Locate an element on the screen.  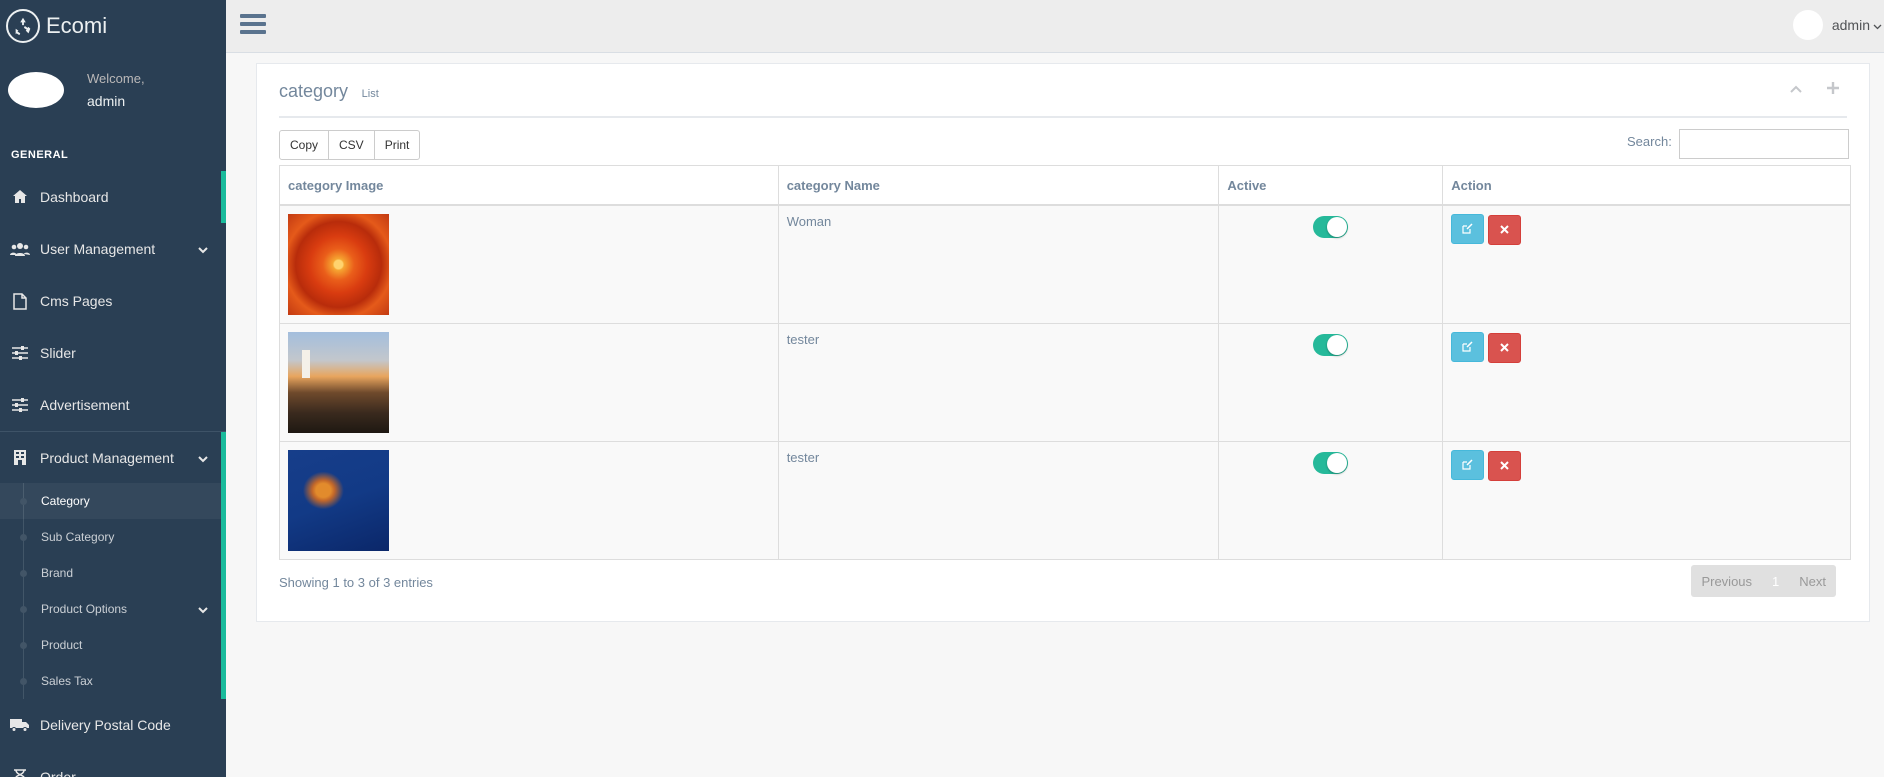
submenu-item-sub-category: Sub Category is located at coordinates (113, 537).